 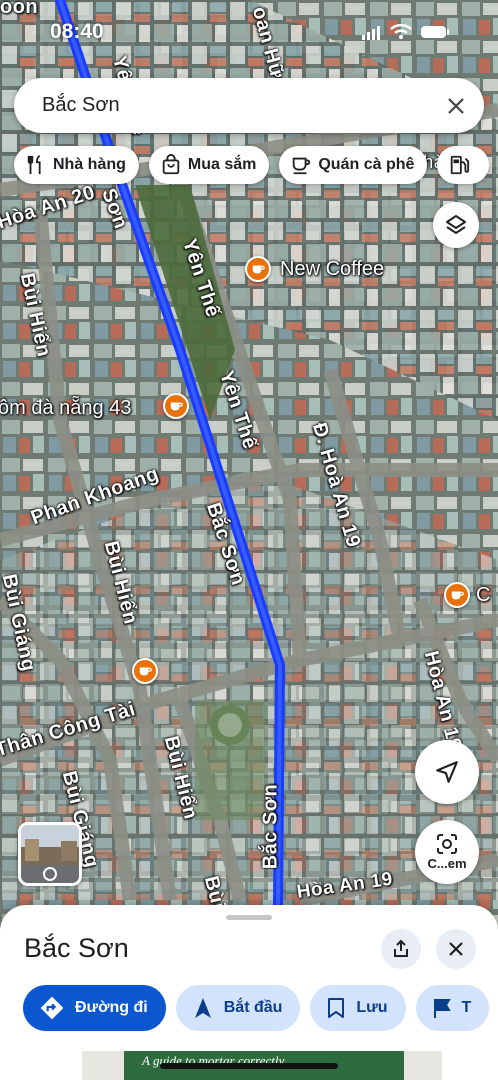 What do you see at coordinates (253, 1007) in the screenshot?
I see `action-label: Bắt đầu` at bounding box center [253, 1007].